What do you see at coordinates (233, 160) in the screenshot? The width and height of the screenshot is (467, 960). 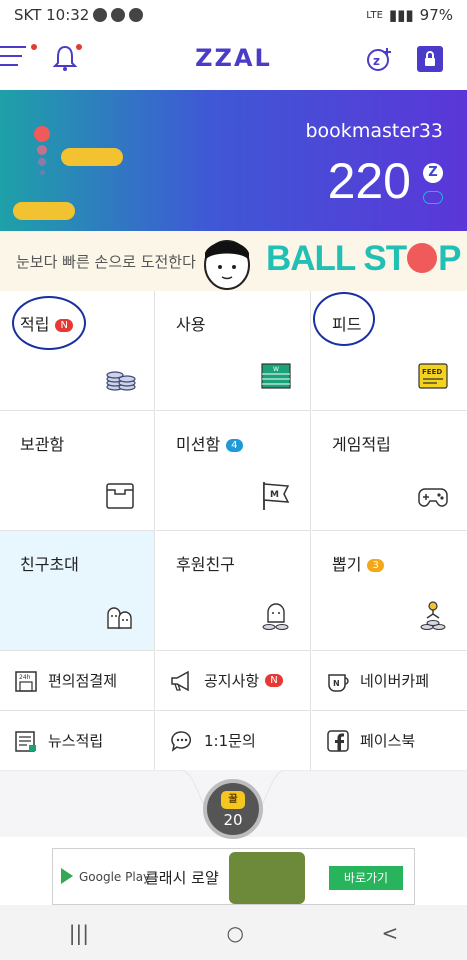 I see `points-banner: bookmaster33 220 Z` at bounding box center [233, 160].